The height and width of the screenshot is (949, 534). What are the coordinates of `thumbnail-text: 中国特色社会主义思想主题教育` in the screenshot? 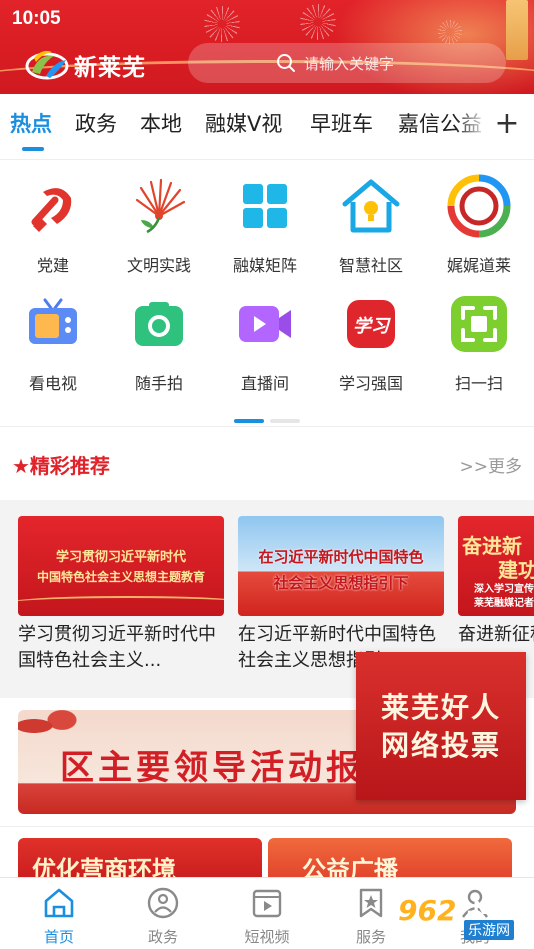 It's located at (120, 577).